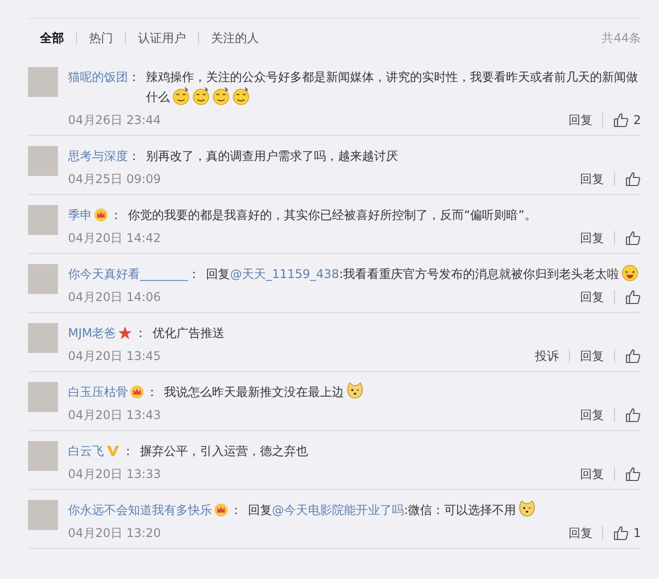 The image size is (659, 579). What do you see at coordinates (637, 533) in the screenshot?
I see `like-count: 1` at bounding box center [637, 533].